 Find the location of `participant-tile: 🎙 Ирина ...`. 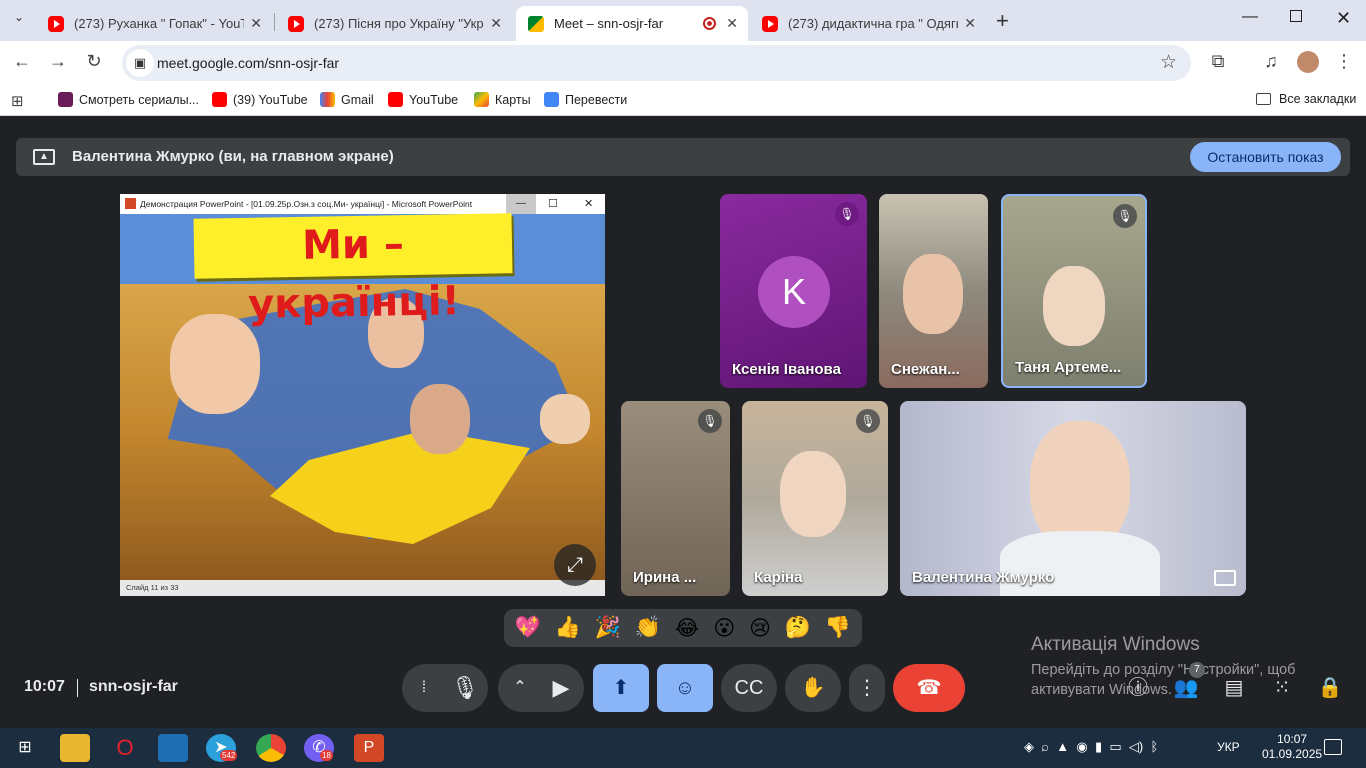

participant-tile: 🎙 Ирина ... is located at coordinates (675, 498).